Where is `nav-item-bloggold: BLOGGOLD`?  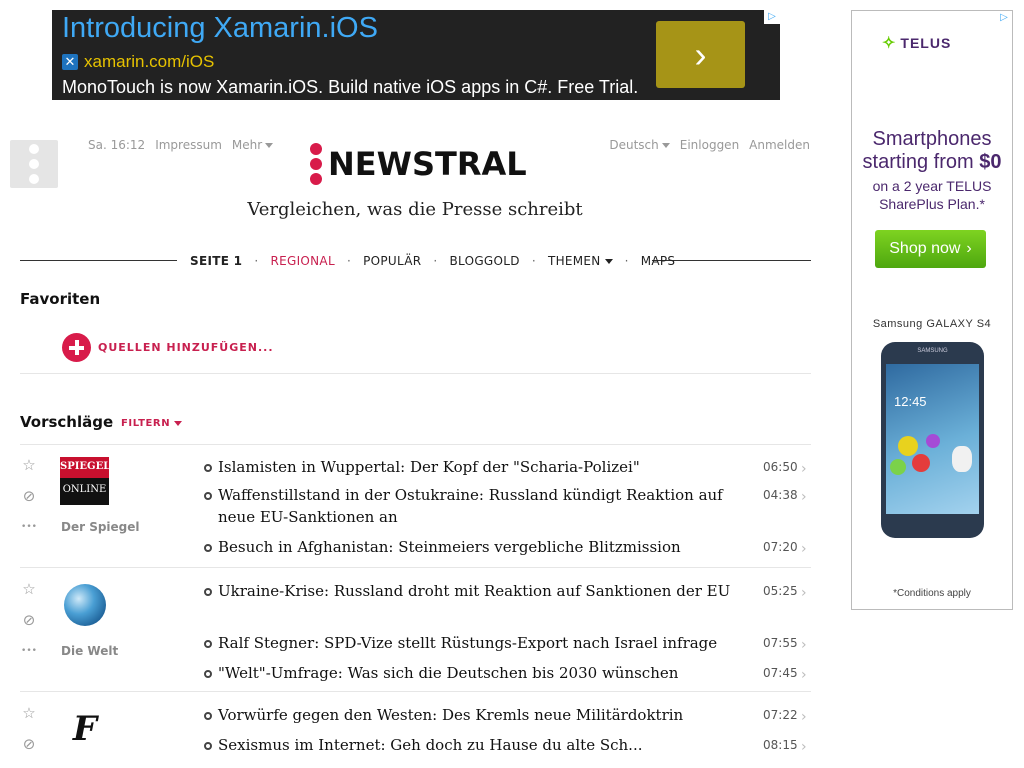
nav-item-bloggold: BLOGGOLD is located at coordinates (485, 261).